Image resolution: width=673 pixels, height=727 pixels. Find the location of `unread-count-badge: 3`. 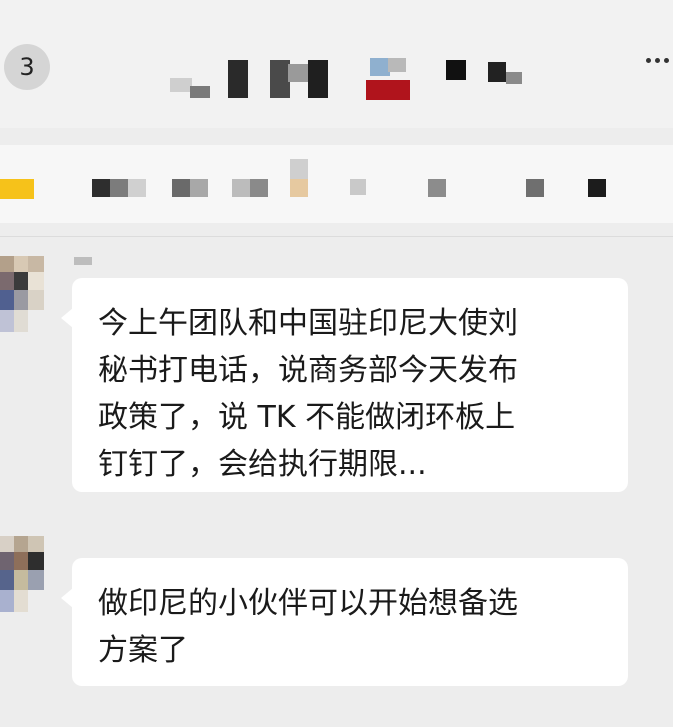

unread-count-badge: 3 is located at coordinates (27, 67).